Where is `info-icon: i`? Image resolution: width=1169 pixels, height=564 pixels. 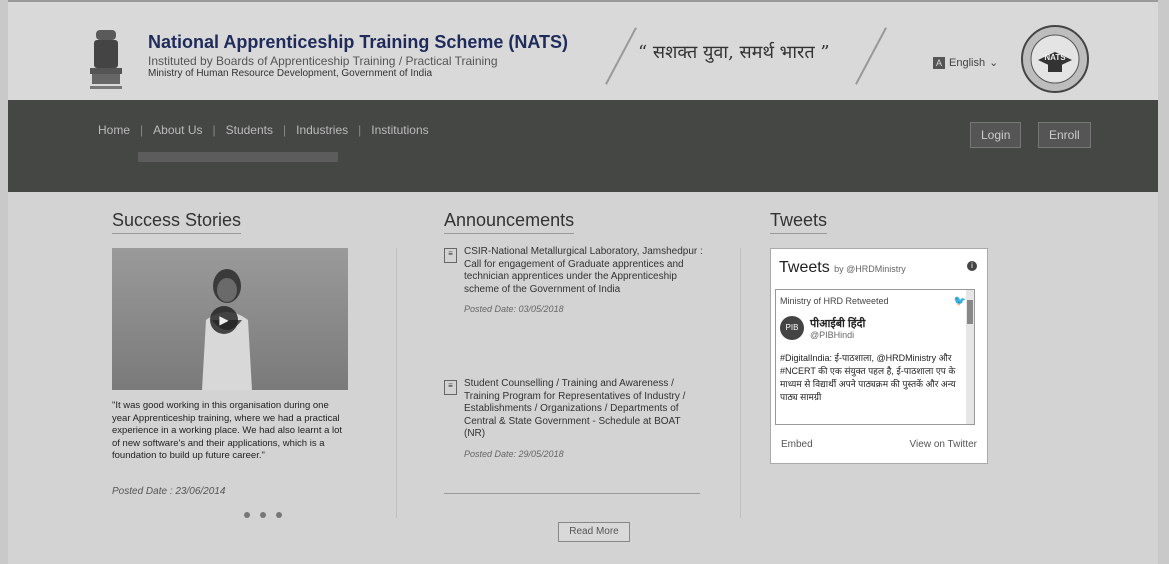 info-icon: i is located at coordinates (972, 266).